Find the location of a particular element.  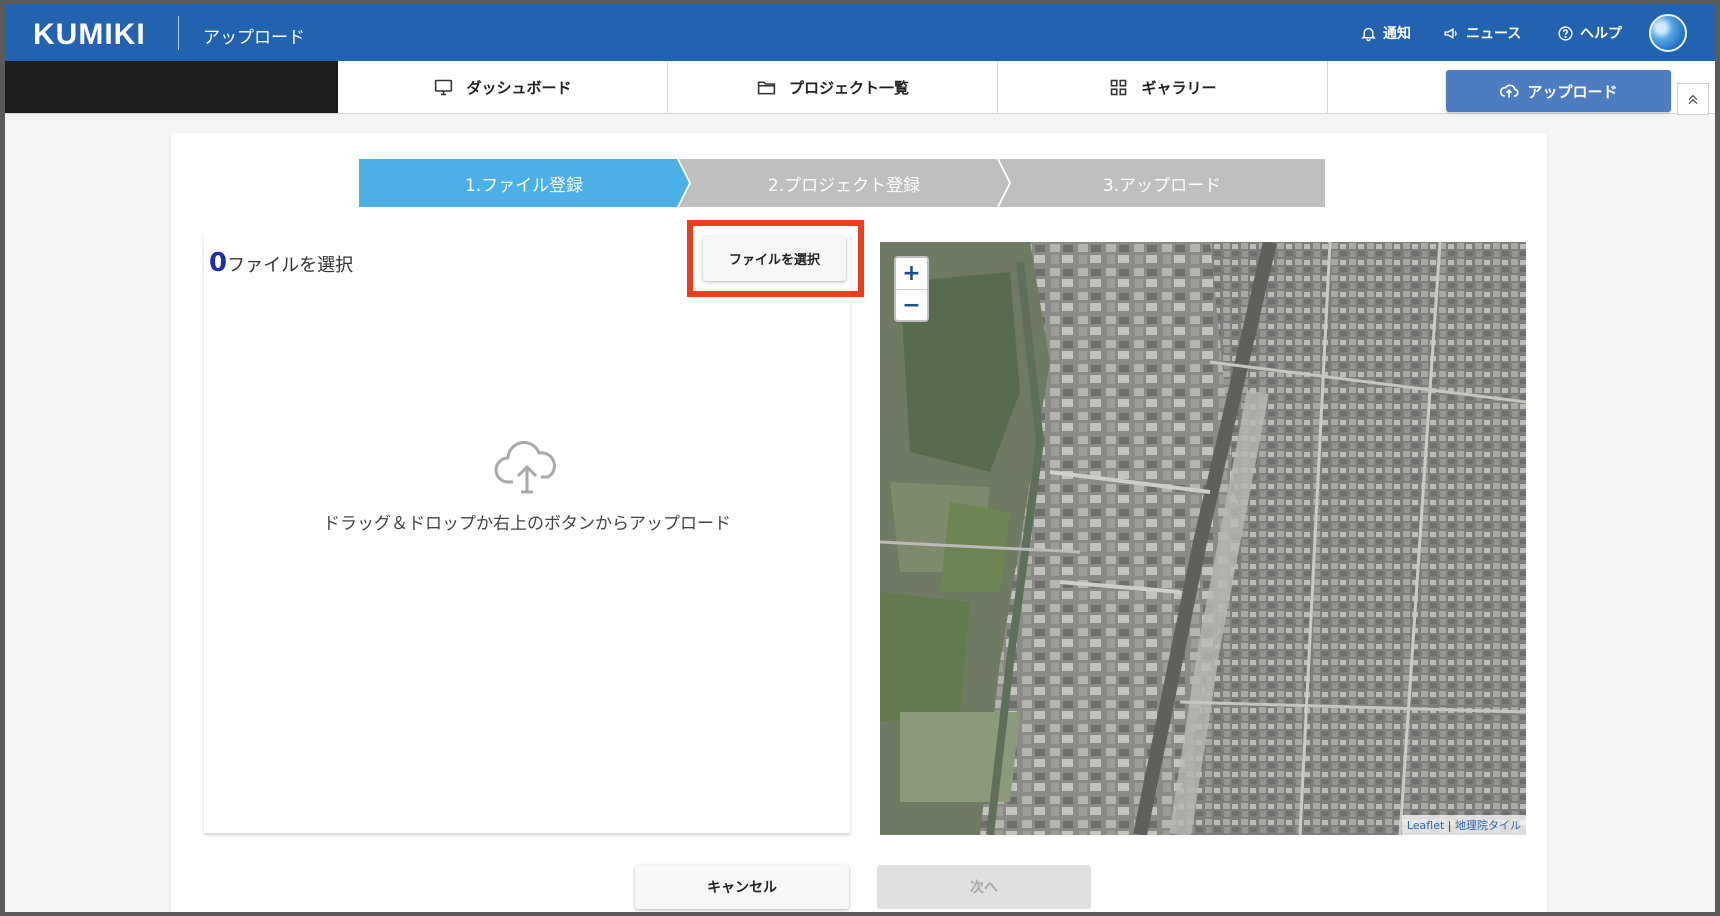

chevron-double-up-icon is located at coordinates (1693, 99).